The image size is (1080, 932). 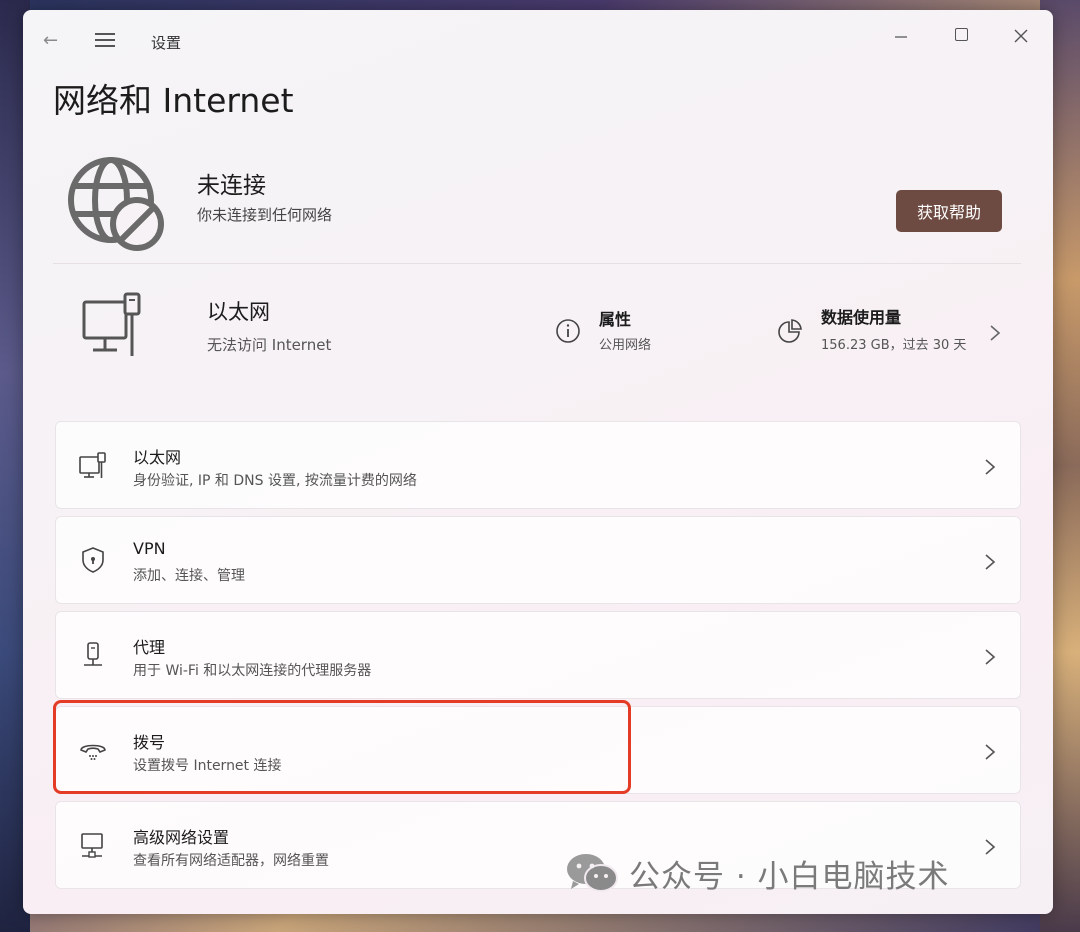 What do you see at coordinates (543, 205) in the screenshot?
I see `connection-status: 未连接 你未连接到任何网络 获取帮助` at bounding box center [543, 205].